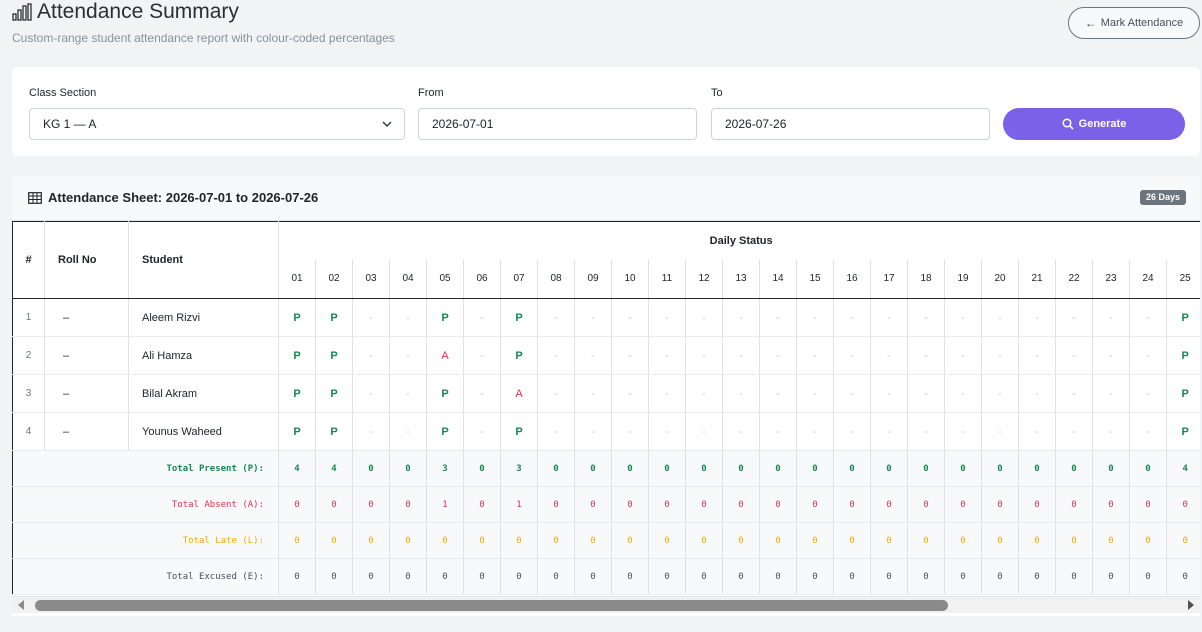 The height and width of the screenshot is (632, 1202). Describe the element at coordinates (408, 279) in the screenshot. I see `day-header-04: 04` at that location.